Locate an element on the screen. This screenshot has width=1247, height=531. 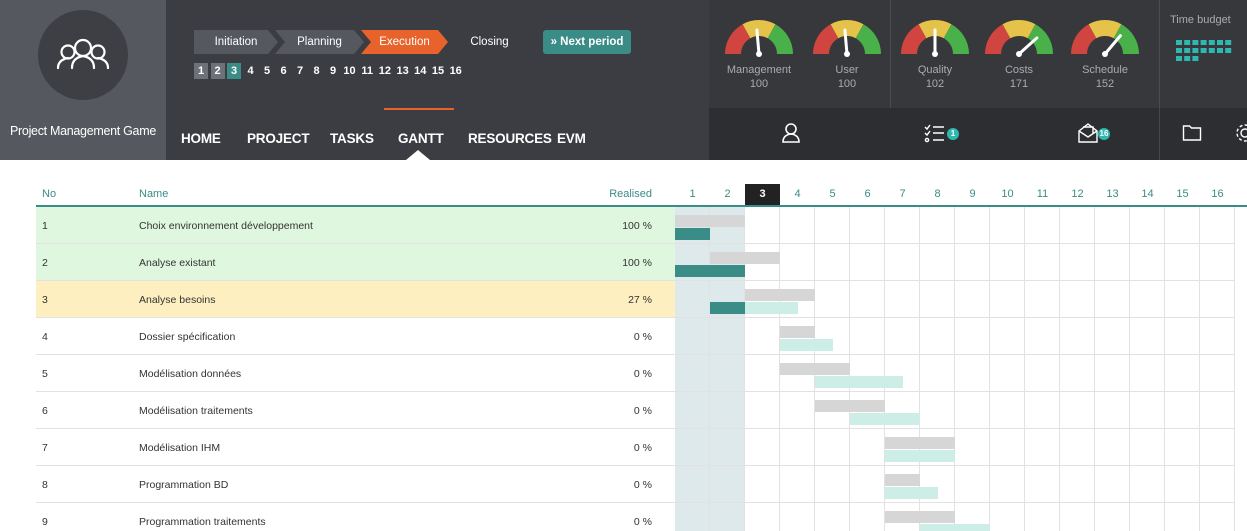
phase-initiation: Initiation is located at coordinates (236, 42).